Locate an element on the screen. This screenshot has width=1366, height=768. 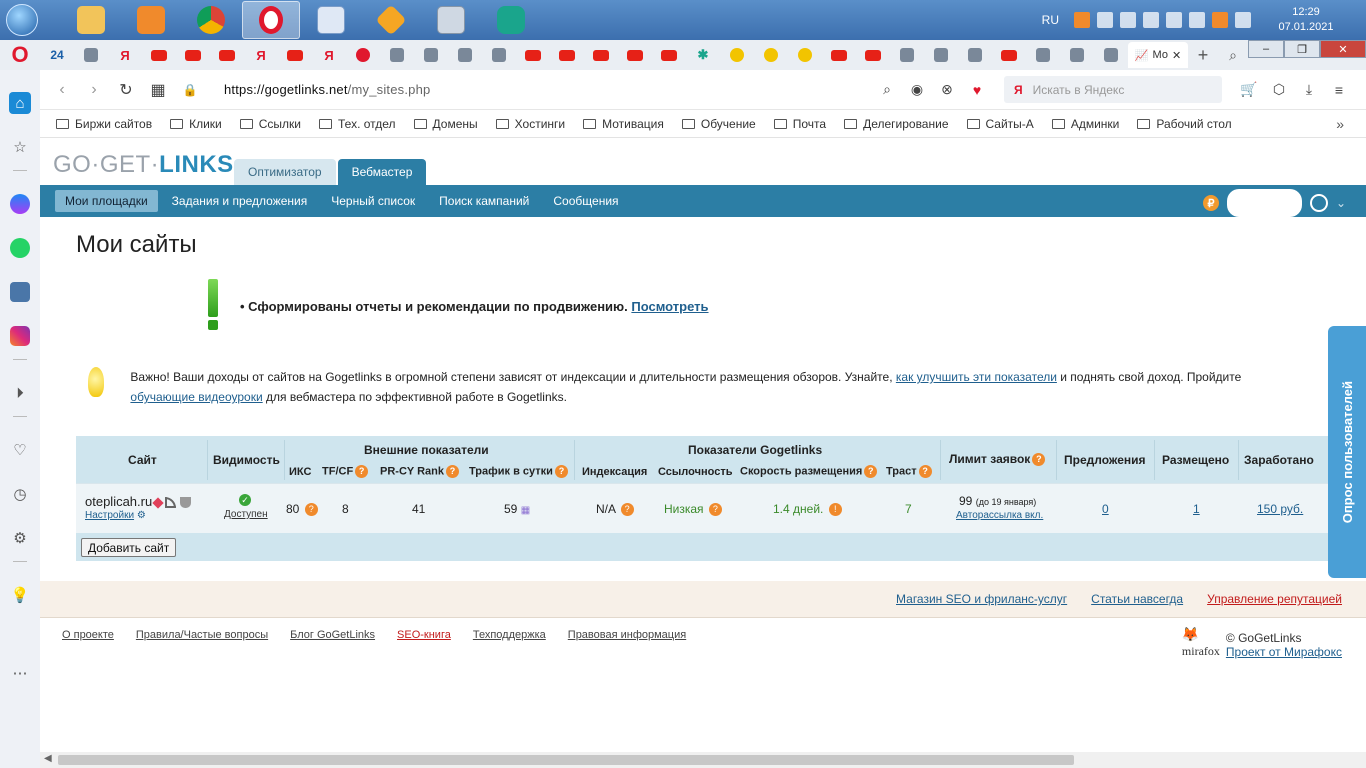
taskbar-opera is located at coordinates (271, 20).